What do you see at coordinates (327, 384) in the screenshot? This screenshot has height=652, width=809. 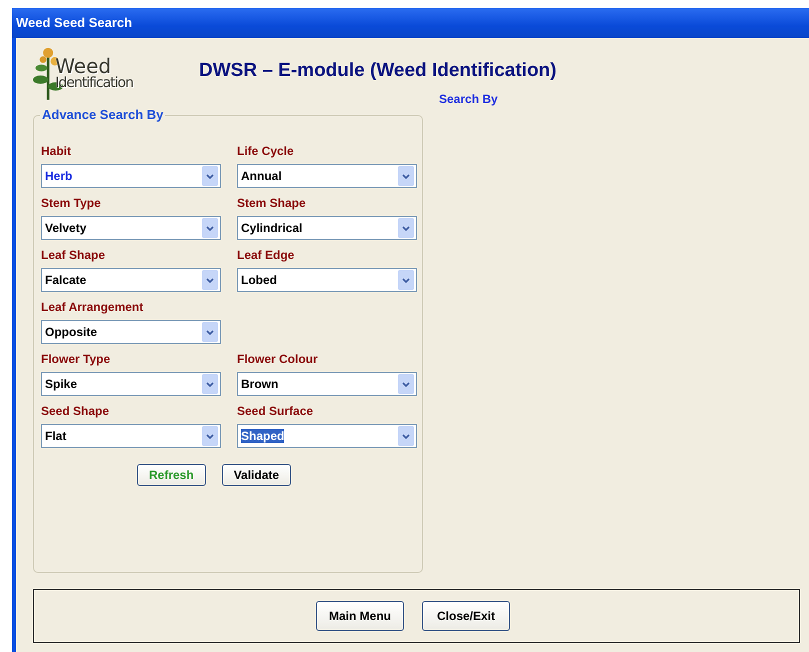 I see `dropdown: Brown` at bounding box center [327, 384].